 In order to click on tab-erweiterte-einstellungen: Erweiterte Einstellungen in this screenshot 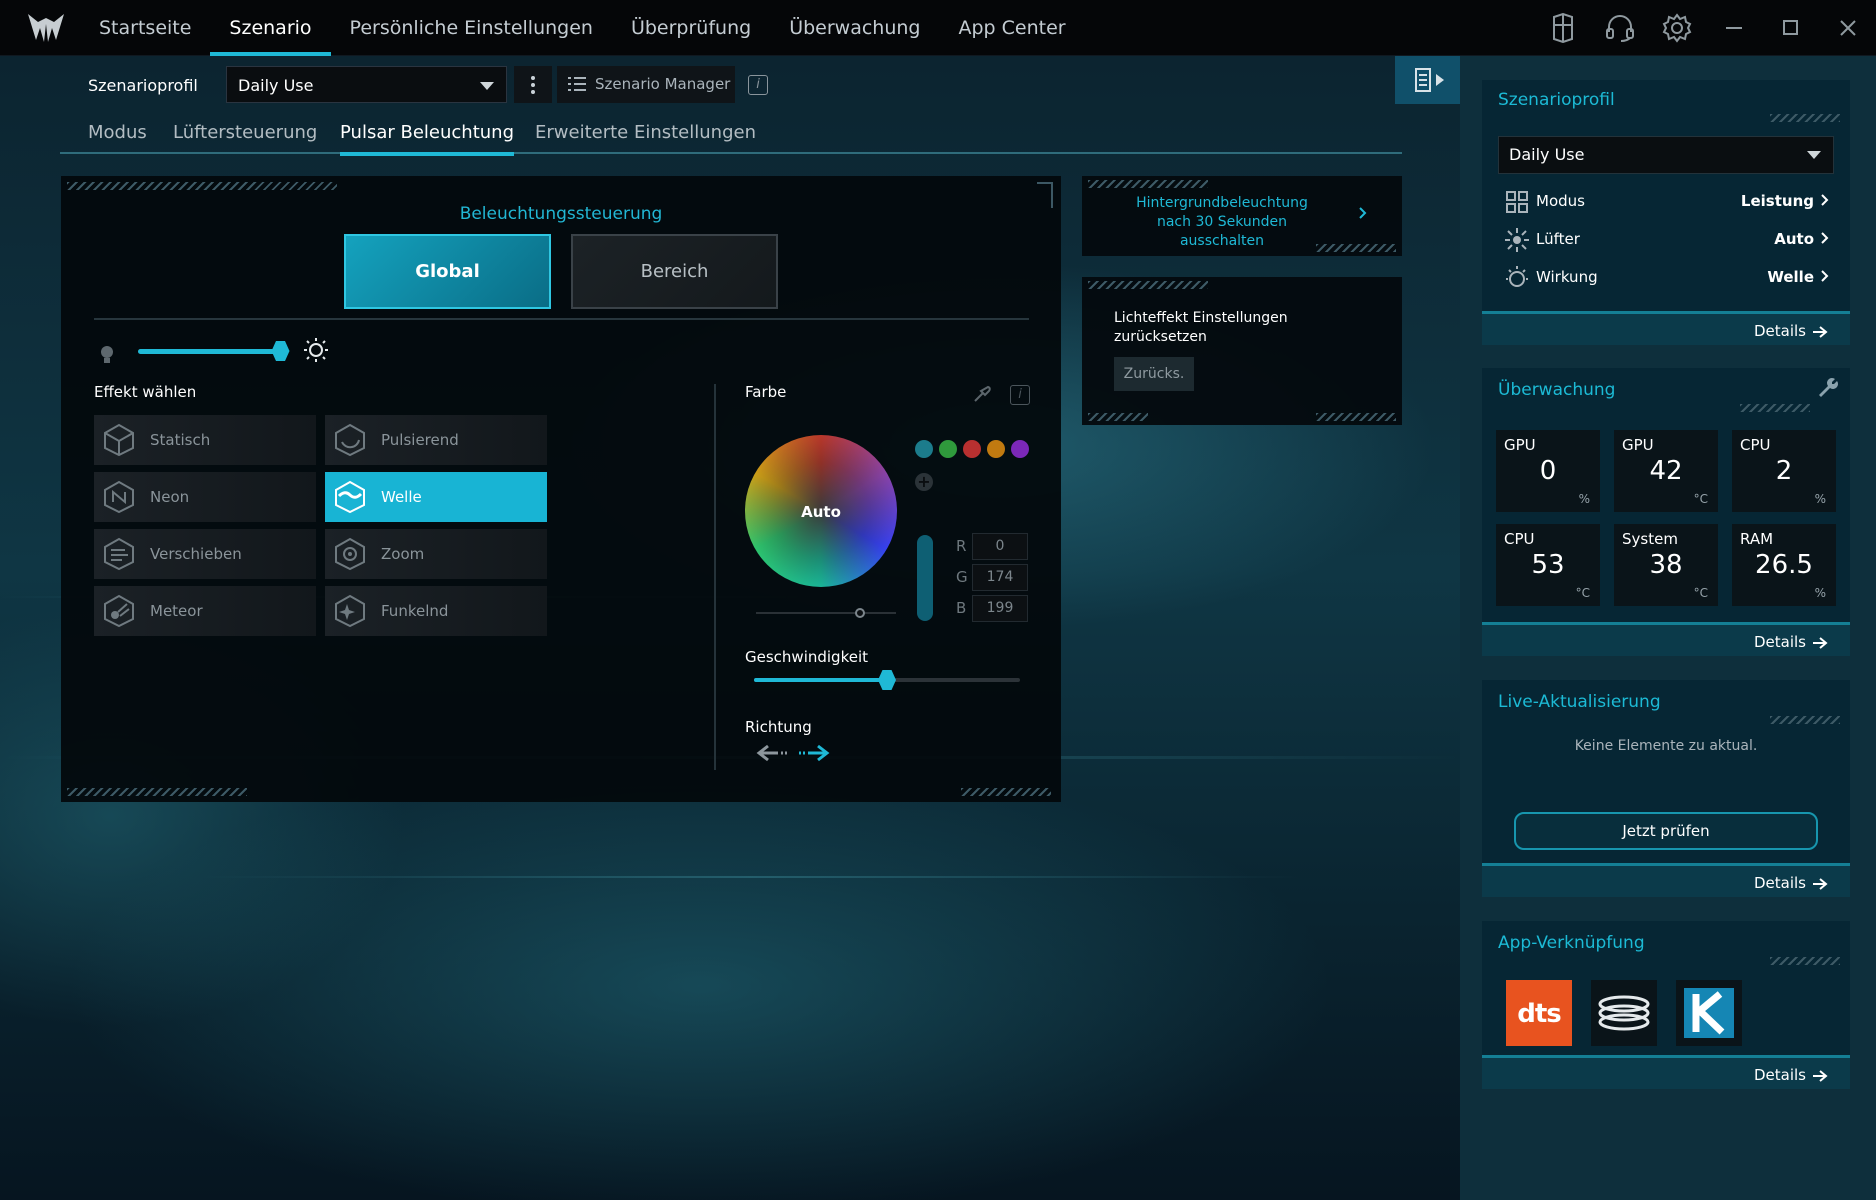, I will do `click(645, 132)`.